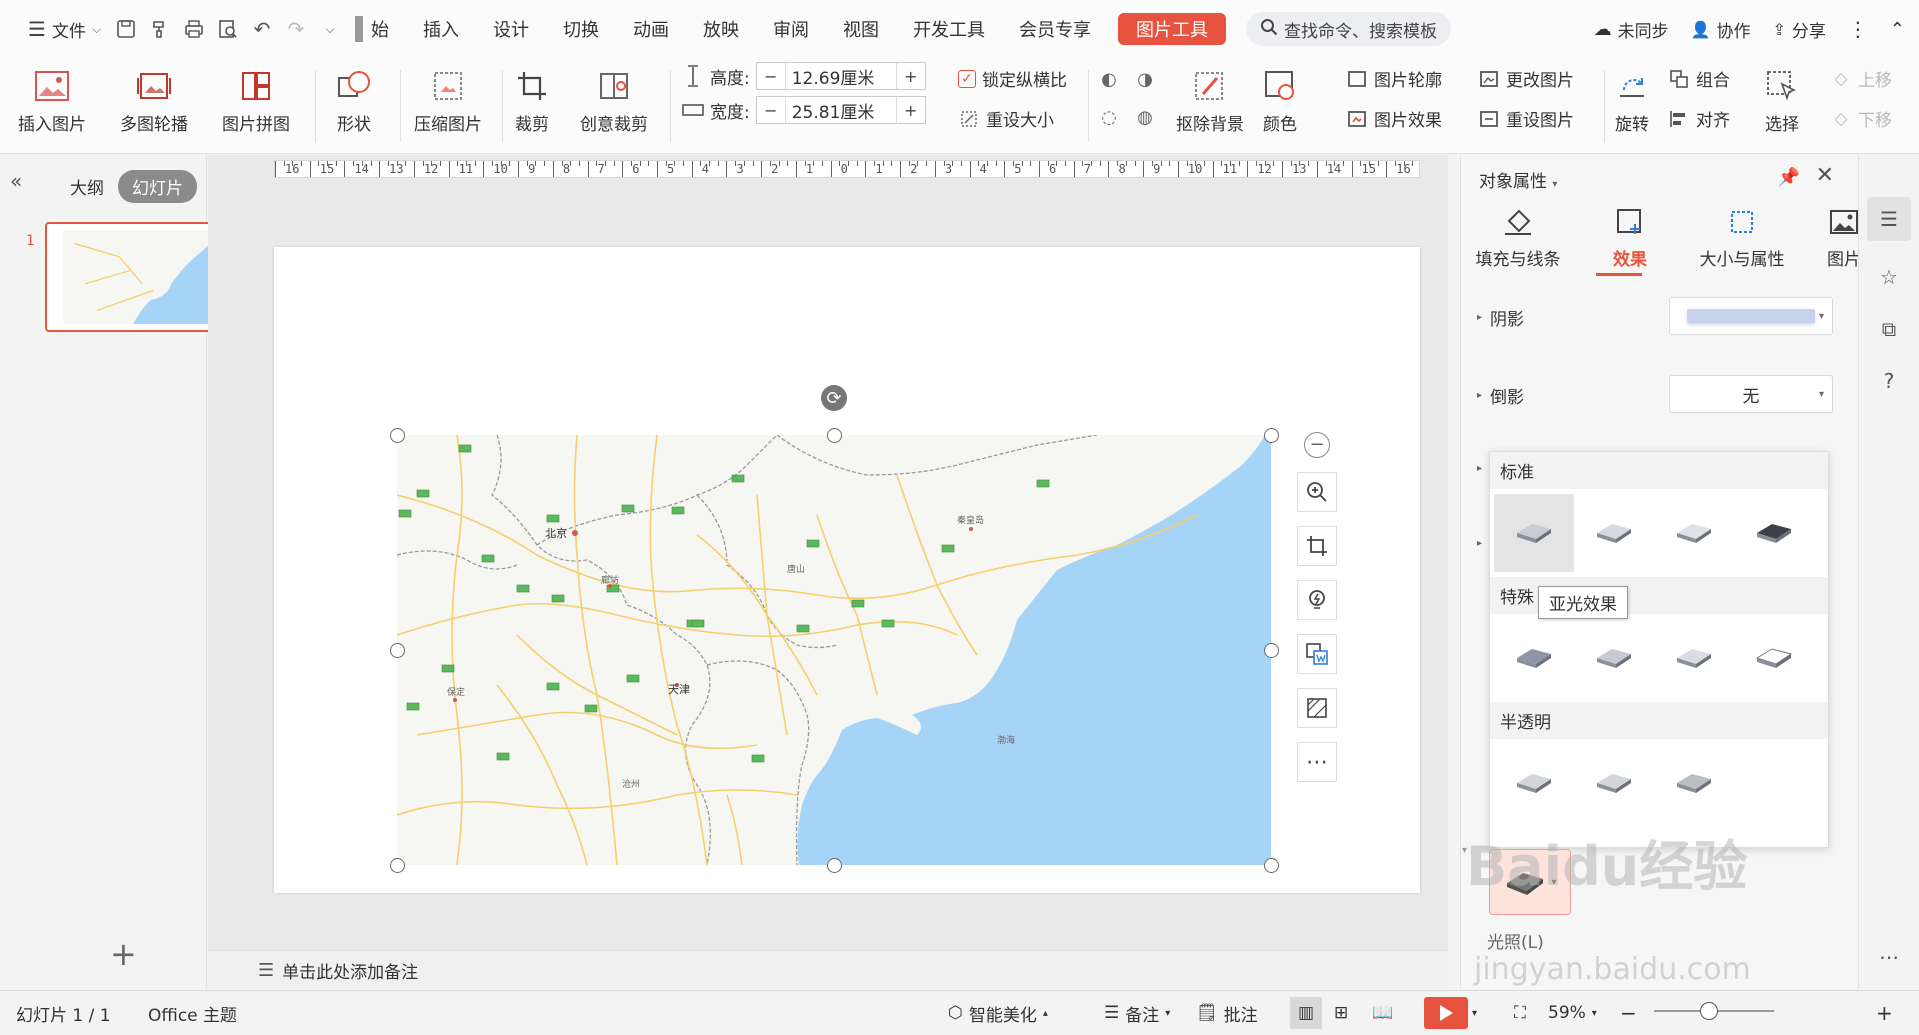  What do you see at coordinates (1789, 177) in the screenshot?
I see `pin-icon: 📌` at bounding box center [1789, 177].